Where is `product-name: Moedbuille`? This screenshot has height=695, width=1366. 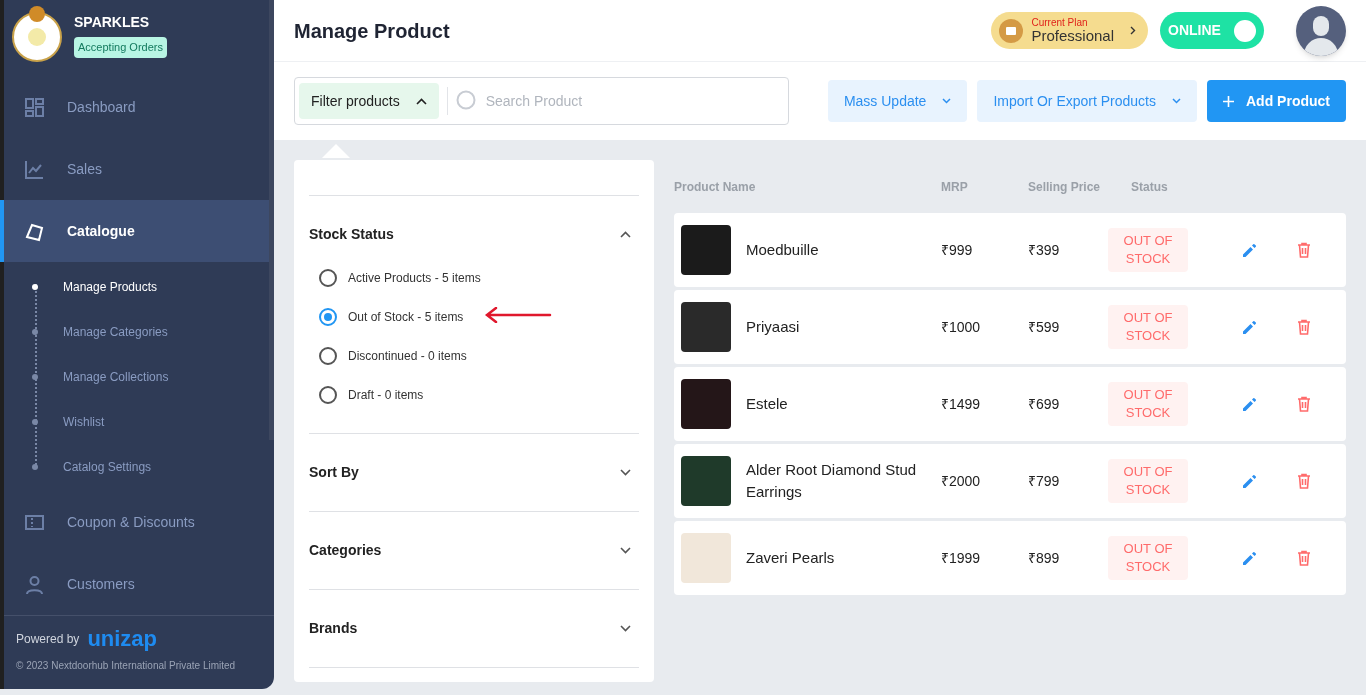 product-name: Moedbuille is located at coordinates (783, 250).